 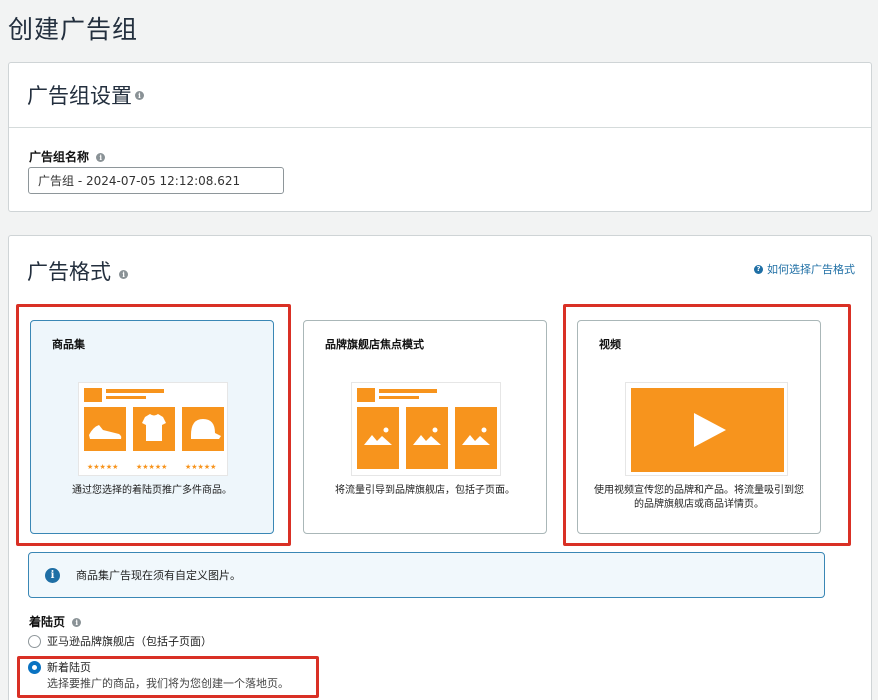 I want to click on format-title: 广告格式, so click(x=69, y=272).